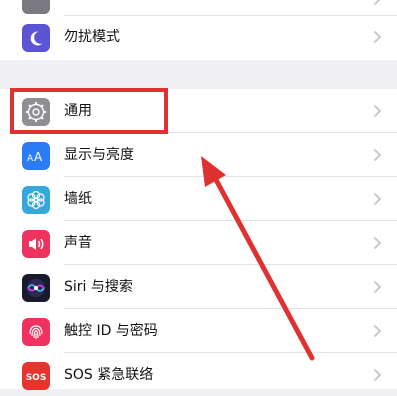 This screenshot has width=397, height=396. I want to click on annotation-arrow, so click(258, 258).